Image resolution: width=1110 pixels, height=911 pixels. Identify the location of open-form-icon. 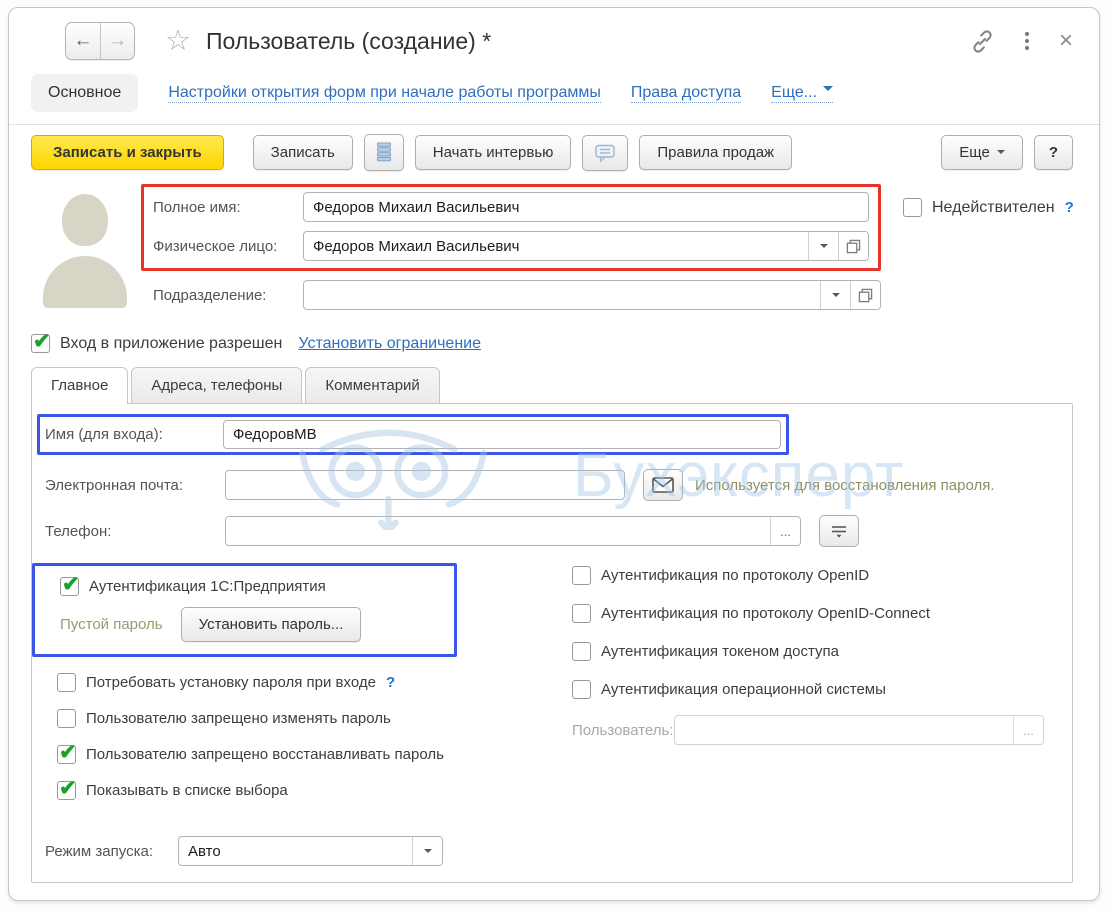
(865, 295).